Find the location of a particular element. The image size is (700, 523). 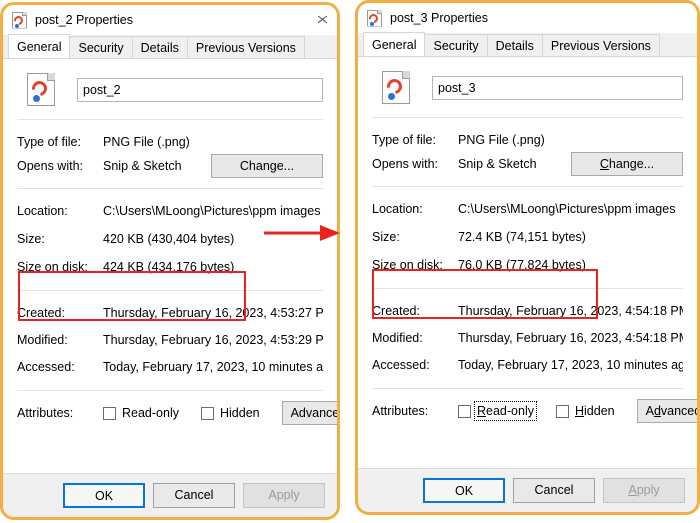

file-type-large-icon is located at coordinates (41, 89).